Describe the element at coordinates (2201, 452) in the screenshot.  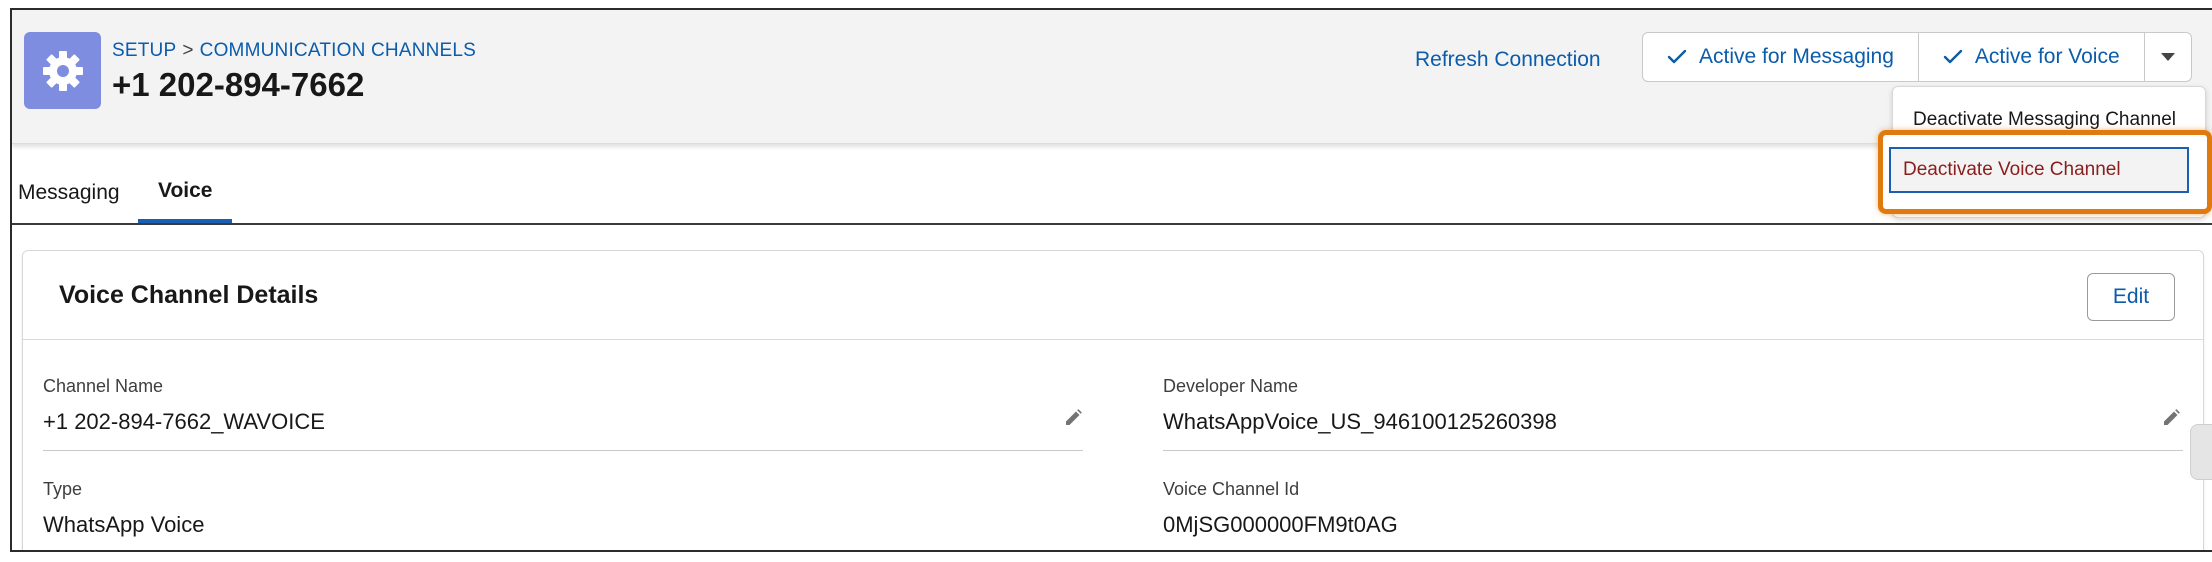
I see `scroll-handle` at that location.